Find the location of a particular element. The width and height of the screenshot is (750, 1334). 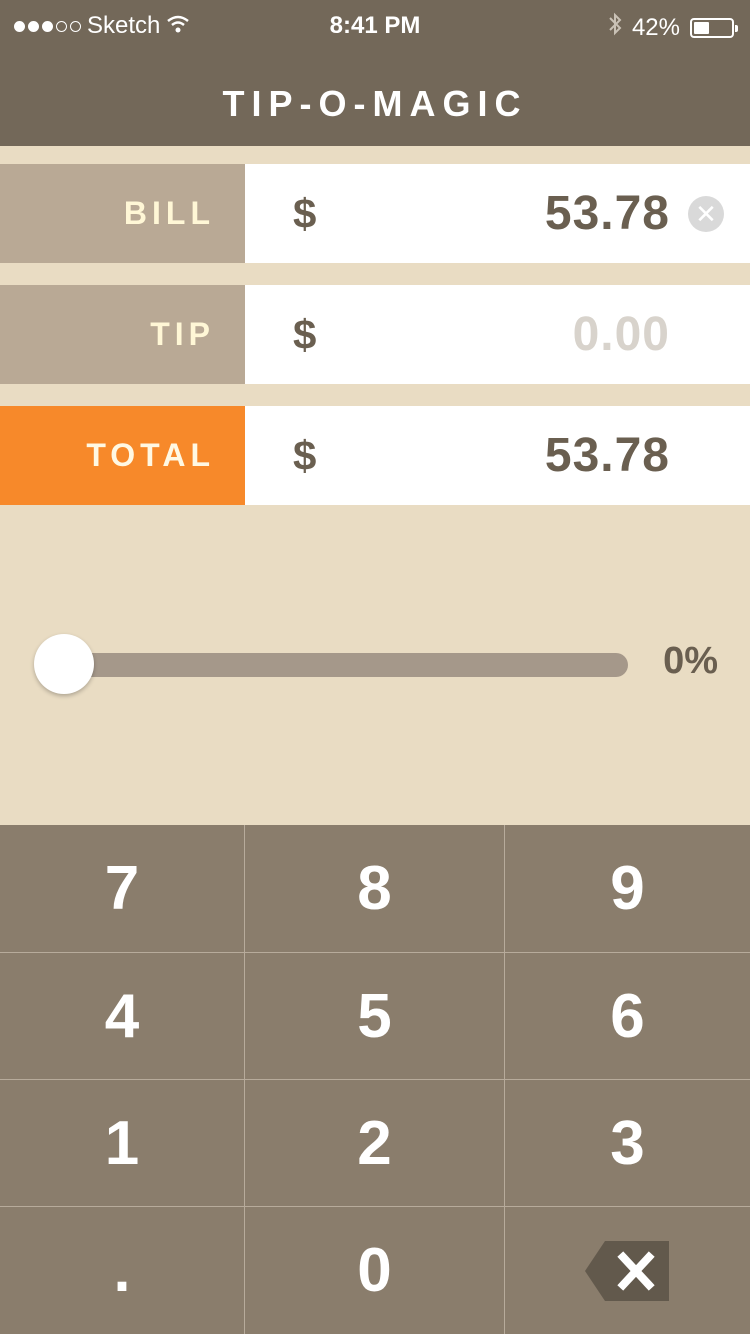

key-4: 4 is located at coordinates (122, 1016).